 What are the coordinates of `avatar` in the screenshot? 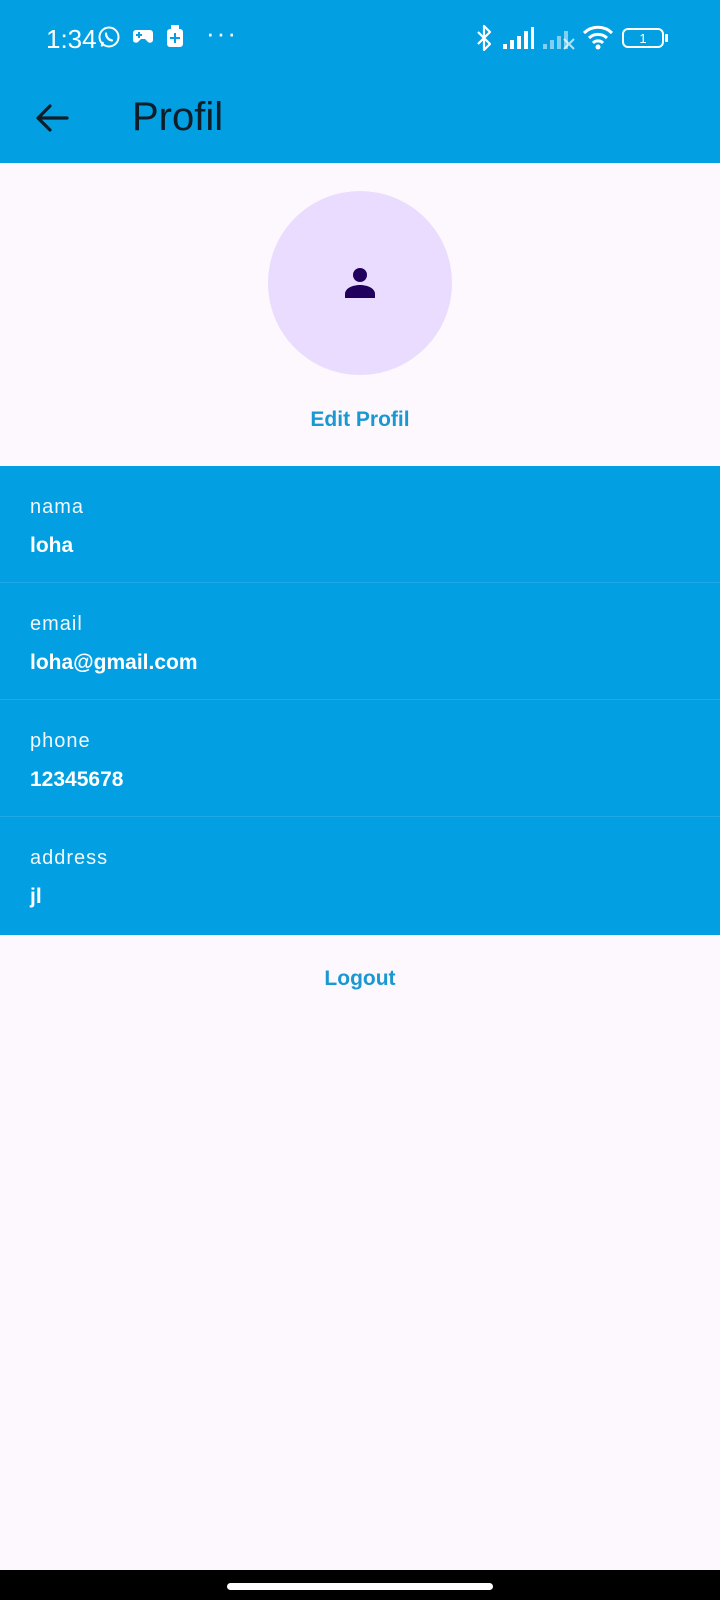 It's located at (360, 283).